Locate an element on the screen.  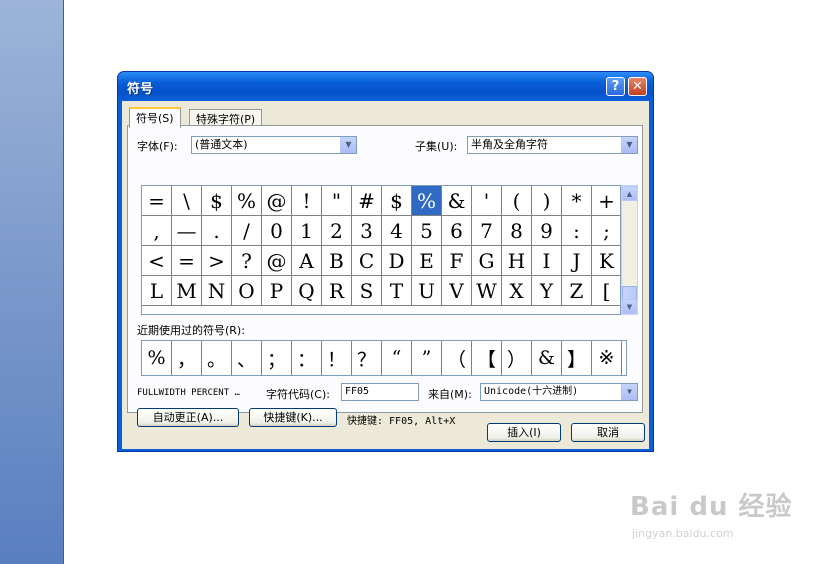
symbol-cell: V is located at coordinates (457, 291).